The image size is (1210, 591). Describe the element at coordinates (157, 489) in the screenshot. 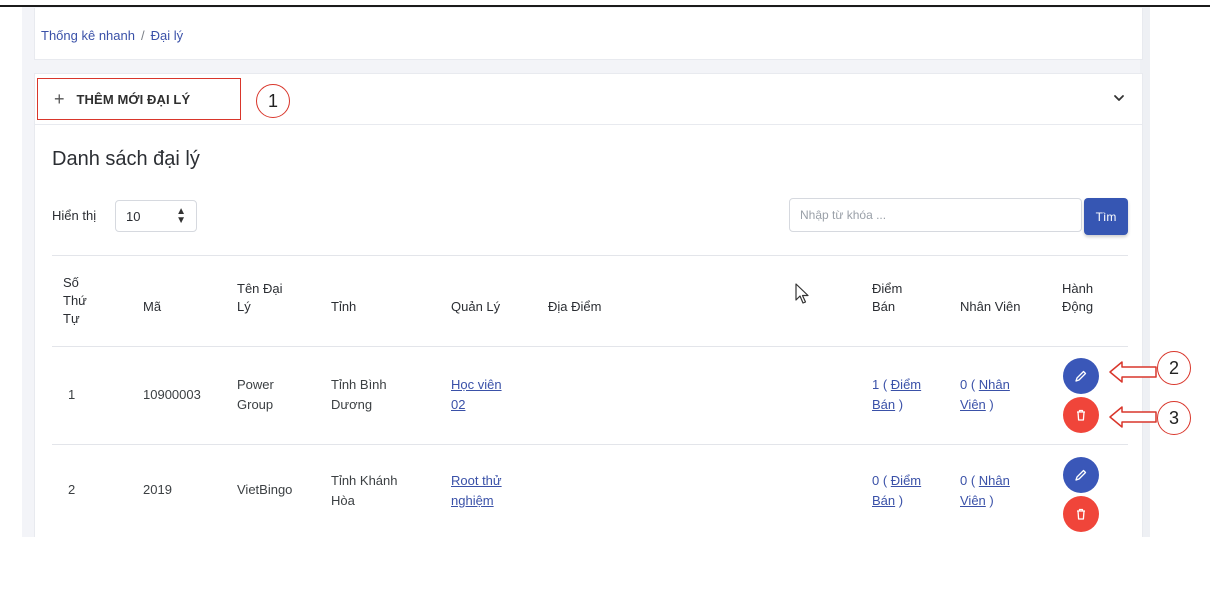

I see `row-ma: 2019` at that location.